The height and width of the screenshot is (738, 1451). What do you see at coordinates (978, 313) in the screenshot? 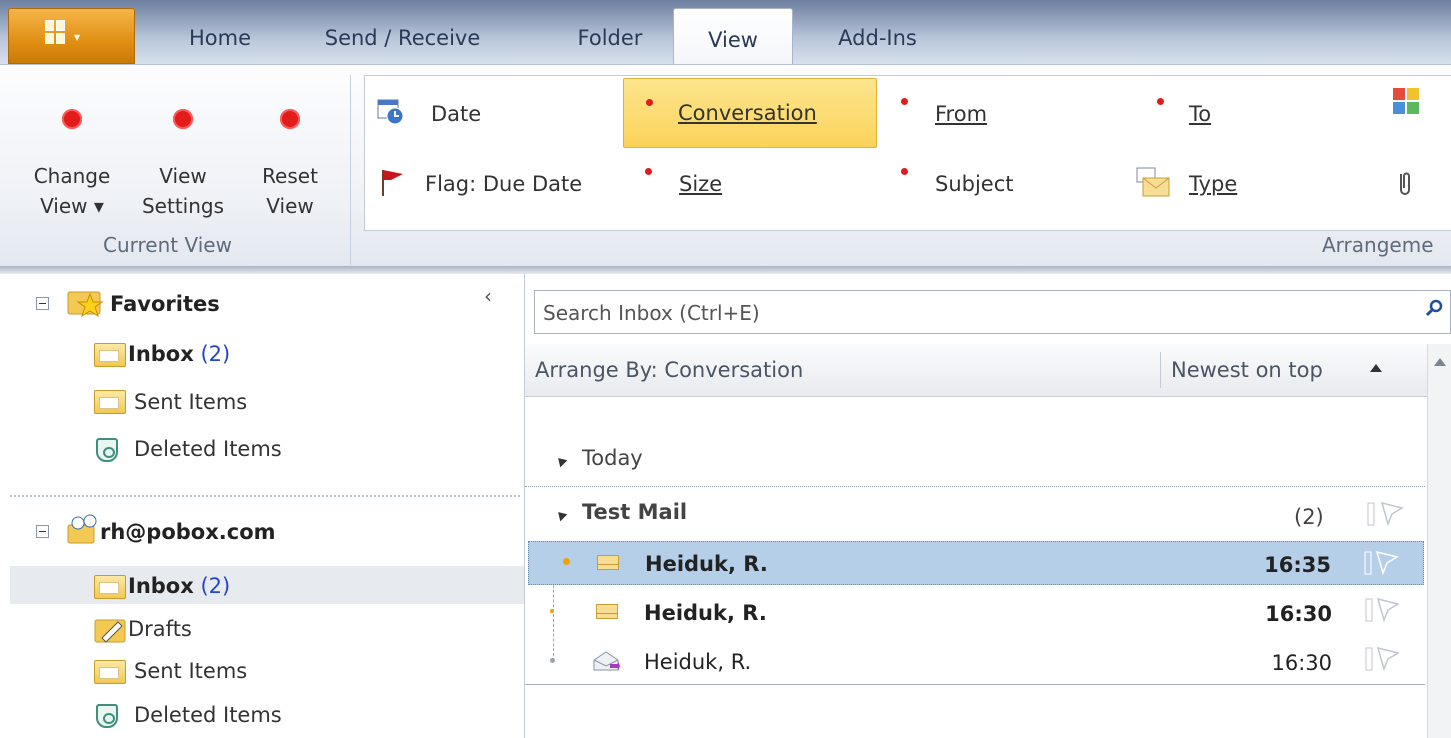
I see `search-input` at bounding box center [978, 313].